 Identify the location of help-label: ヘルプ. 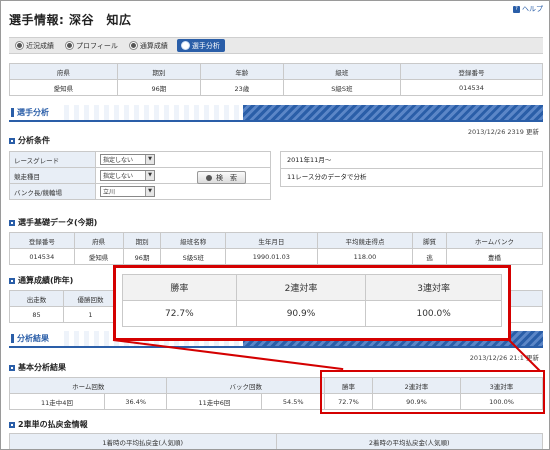
(532, 9).